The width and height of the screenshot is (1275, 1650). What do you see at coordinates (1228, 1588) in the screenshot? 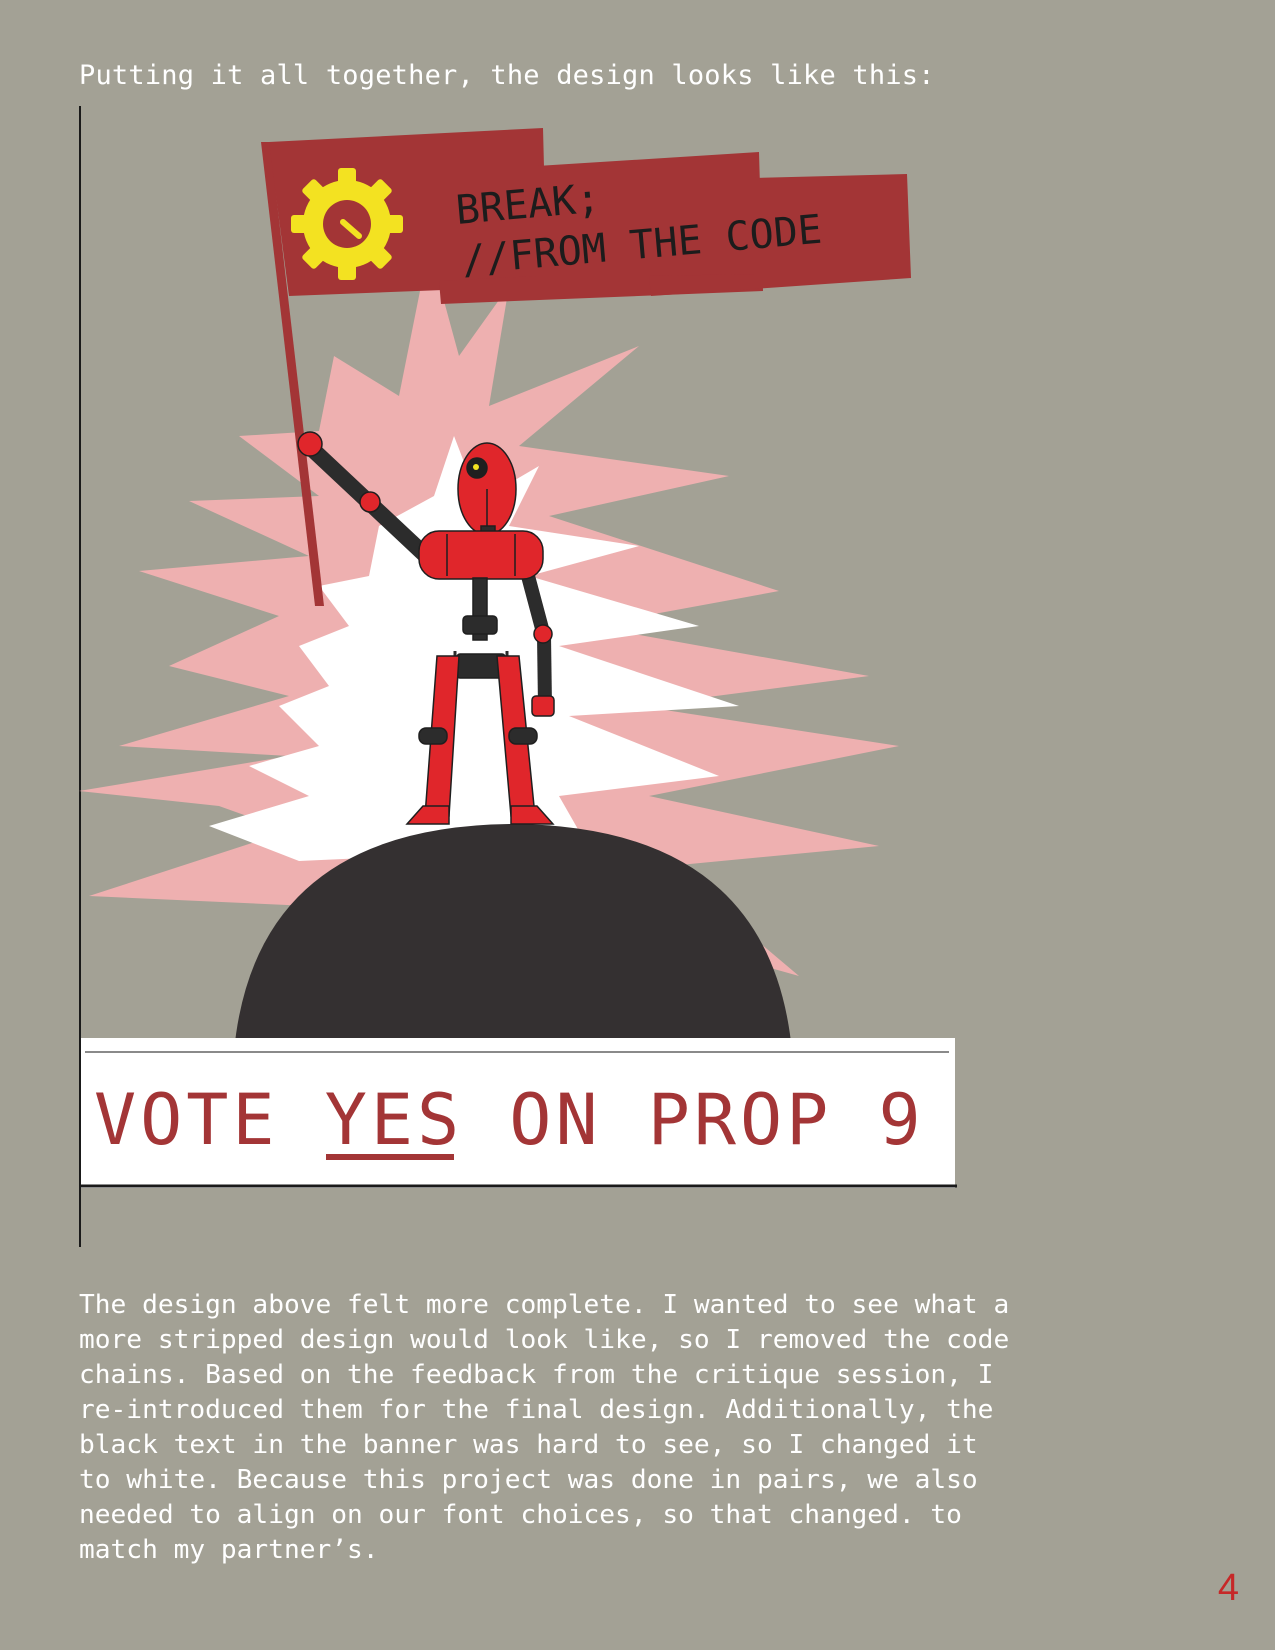
I see `page-number: 4` at bounding box center [1228, 1588].